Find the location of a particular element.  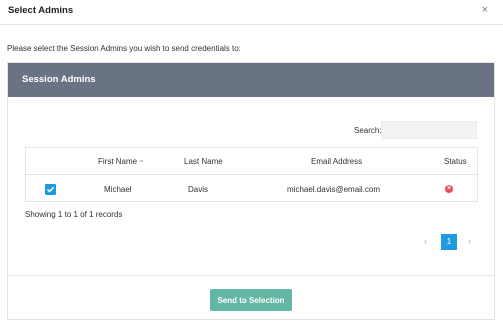

records-info: Showing 1 to 1 of 1 records is located at coordinates (74, 214).